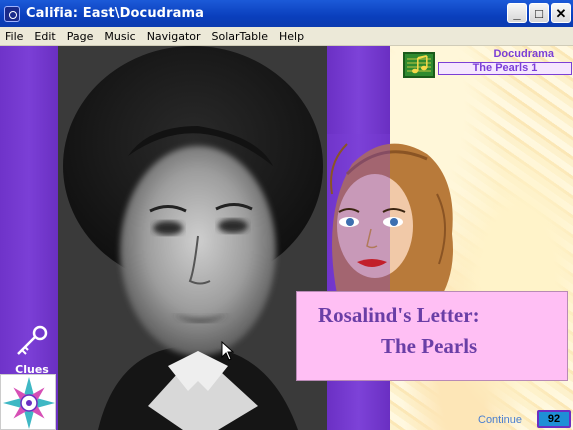 The width and height of the screenshot is (573, 430). I want to click on music-note-icon, so click(419, 65).